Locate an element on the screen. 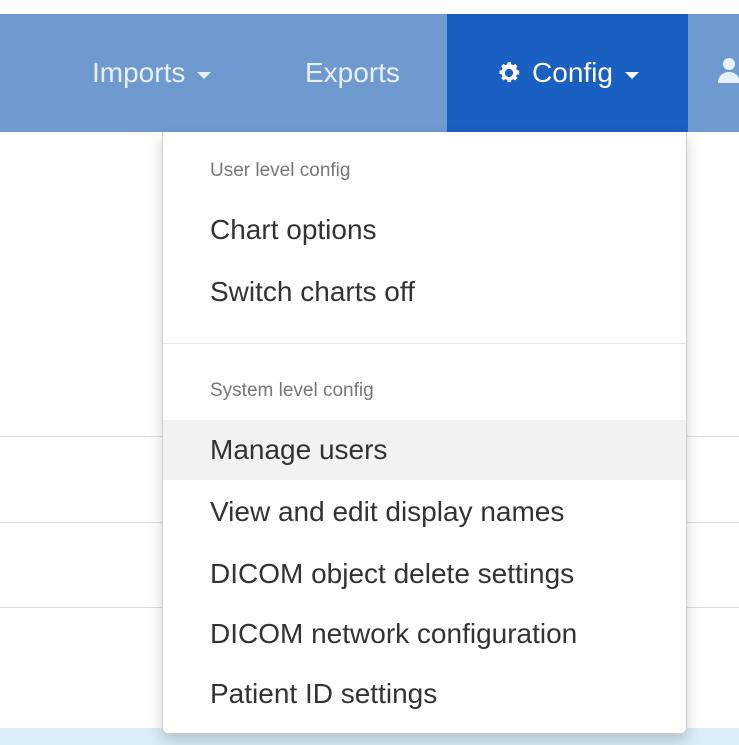 This screenshot has height=745, width=739. menu-item-switch-charts-off: Switch charts off is located at coordinates (424, 292).